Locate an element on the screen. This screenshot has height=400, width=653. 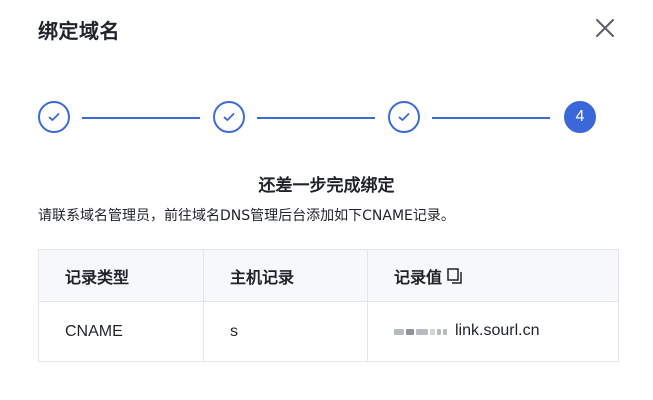
step-3-complete is located at coordinates (404, 117).